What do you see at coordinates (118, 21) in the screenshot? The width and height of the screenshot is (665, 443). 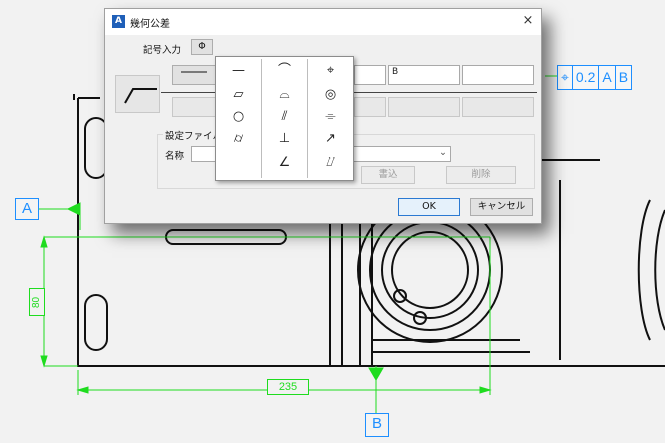 I see `app-icon: A` at bounding box center [118, 21].